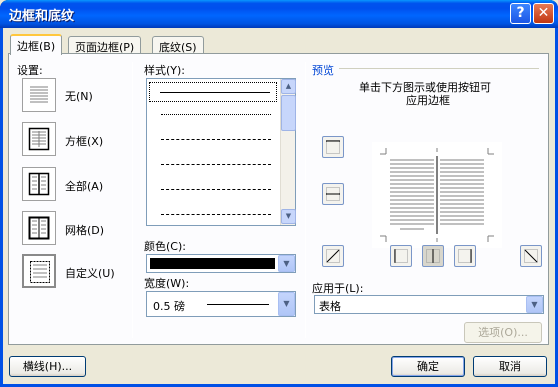 The width and height of the screenshot is (558, 387). I want to click on style-scrollbar: ▲ ▼, so click(288, 152).